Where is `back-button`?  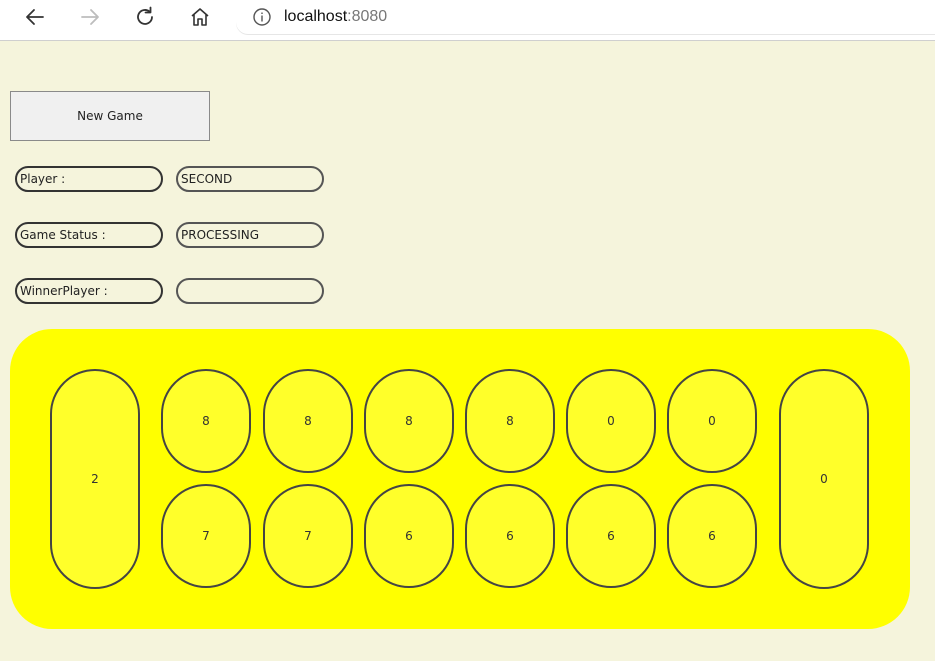
back-button is located at coordinates (35, 17).